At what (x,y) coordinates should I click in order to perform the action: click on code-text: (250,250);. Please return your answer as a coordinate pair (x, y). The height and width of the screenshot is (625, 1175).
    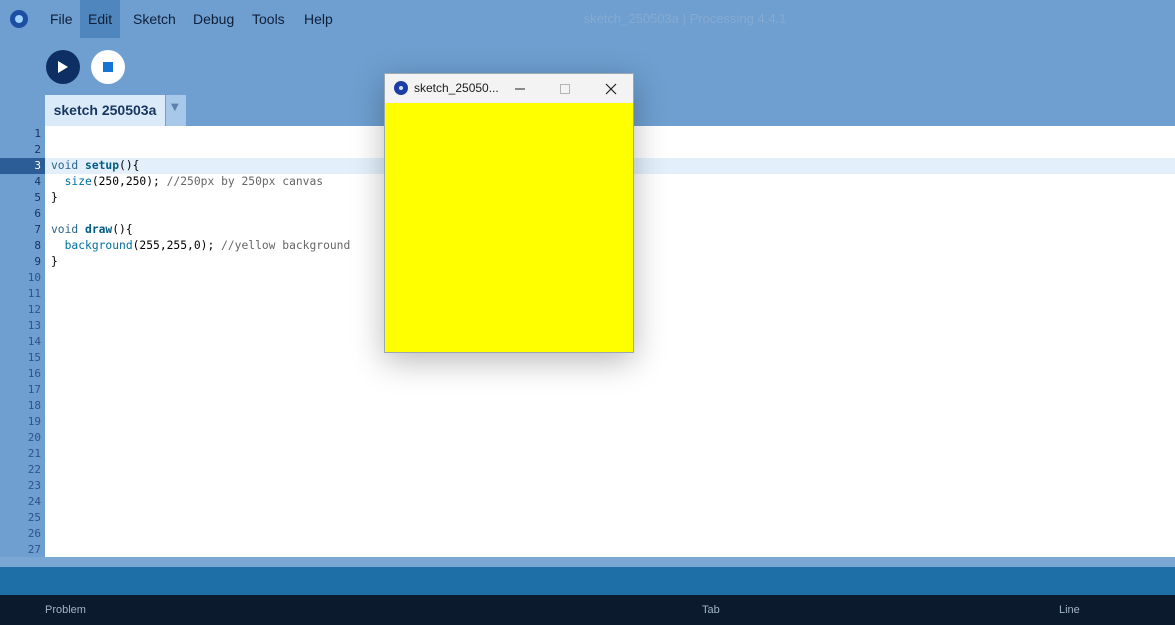
    Looking at the image, I should click on (125, 181).